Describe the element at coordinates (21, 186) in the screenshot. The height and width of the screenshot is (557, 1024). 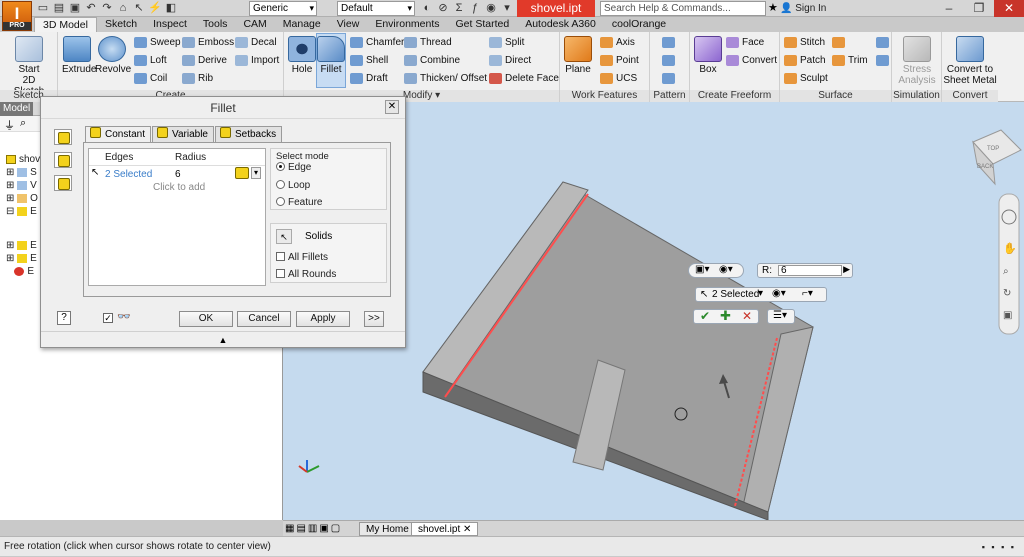
I see `tree-node: ⊞ V` at that location.